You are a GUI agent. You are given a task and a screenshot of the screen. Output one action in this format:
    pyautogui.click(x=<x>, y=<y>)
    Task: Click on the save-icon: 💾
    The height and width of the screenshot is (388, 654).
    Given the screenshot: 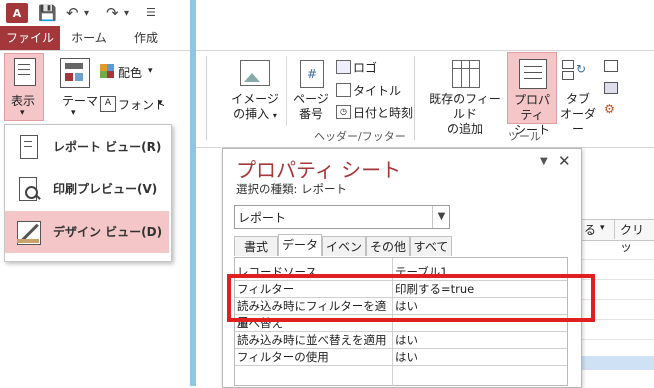 What is the action you would take?
    pyautogui.click(x=47, y=13)
    